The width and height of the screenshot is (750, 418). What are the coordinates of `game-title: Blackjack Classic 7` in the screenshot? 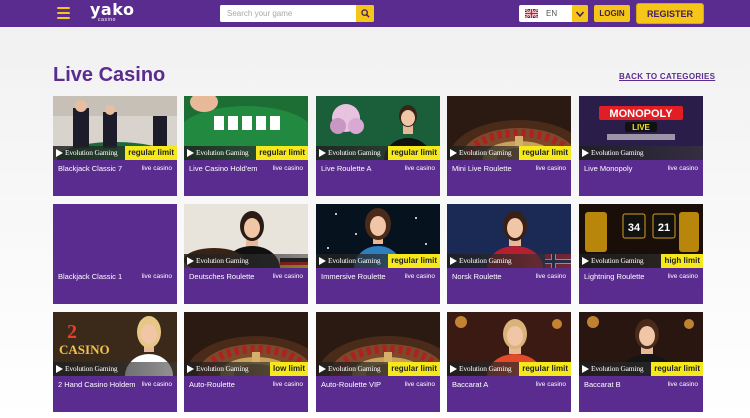 It's located at (90, 168).